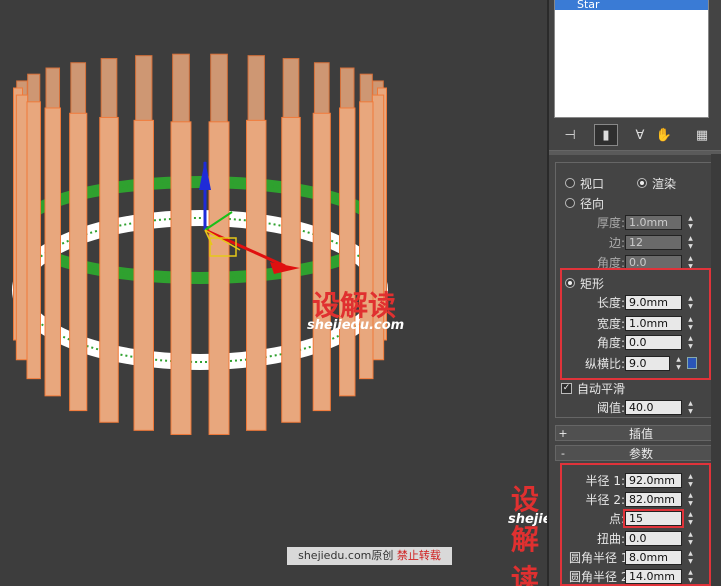  I want to click on radius1-row: 半径 1: 92.0mm ▲ ▼, so click(632, 480).